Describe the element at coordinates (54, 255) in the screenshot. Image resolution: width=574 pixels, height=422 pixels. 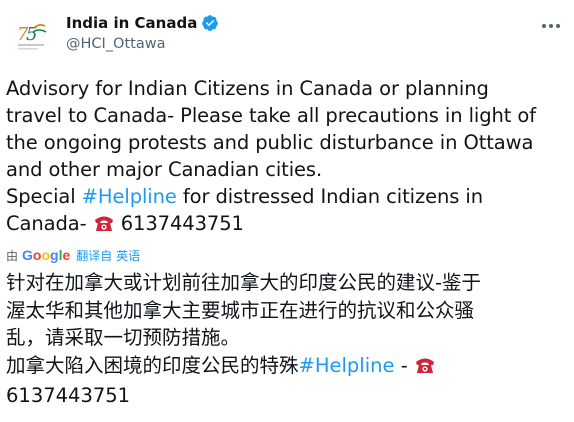
I see `google-logo-letter: g` at that location.